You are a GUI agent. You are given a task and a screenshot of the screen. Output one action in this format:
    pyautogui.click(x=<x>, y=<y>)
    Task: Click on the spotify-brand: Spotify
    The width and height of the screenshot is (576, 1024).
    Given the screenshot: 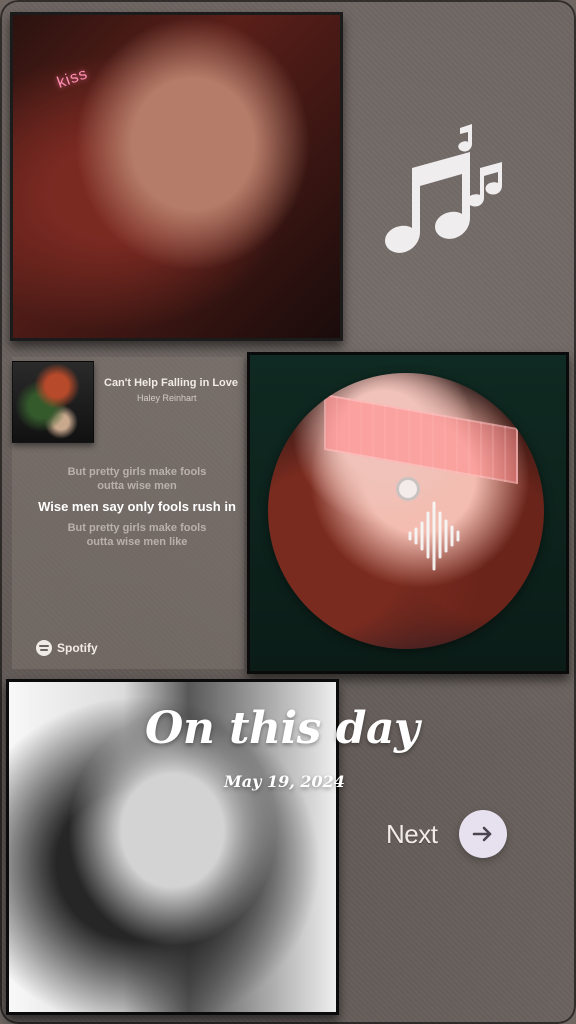 What is the action you would take?
    pyautogui.click(x=67, y=648)
    